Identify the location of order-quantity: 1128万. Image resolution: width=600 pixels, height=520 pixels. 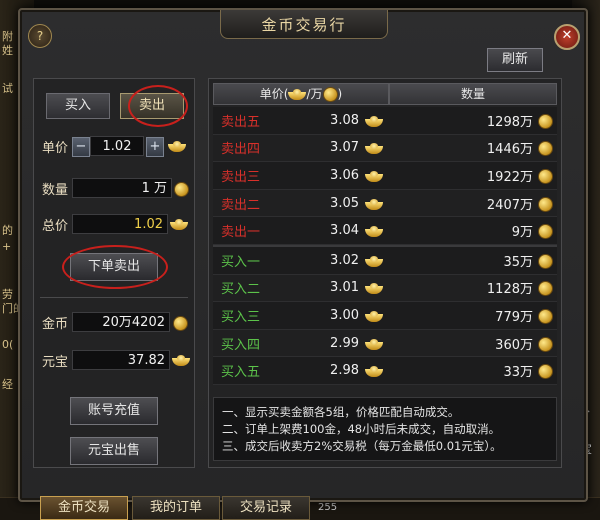
(509, 290).